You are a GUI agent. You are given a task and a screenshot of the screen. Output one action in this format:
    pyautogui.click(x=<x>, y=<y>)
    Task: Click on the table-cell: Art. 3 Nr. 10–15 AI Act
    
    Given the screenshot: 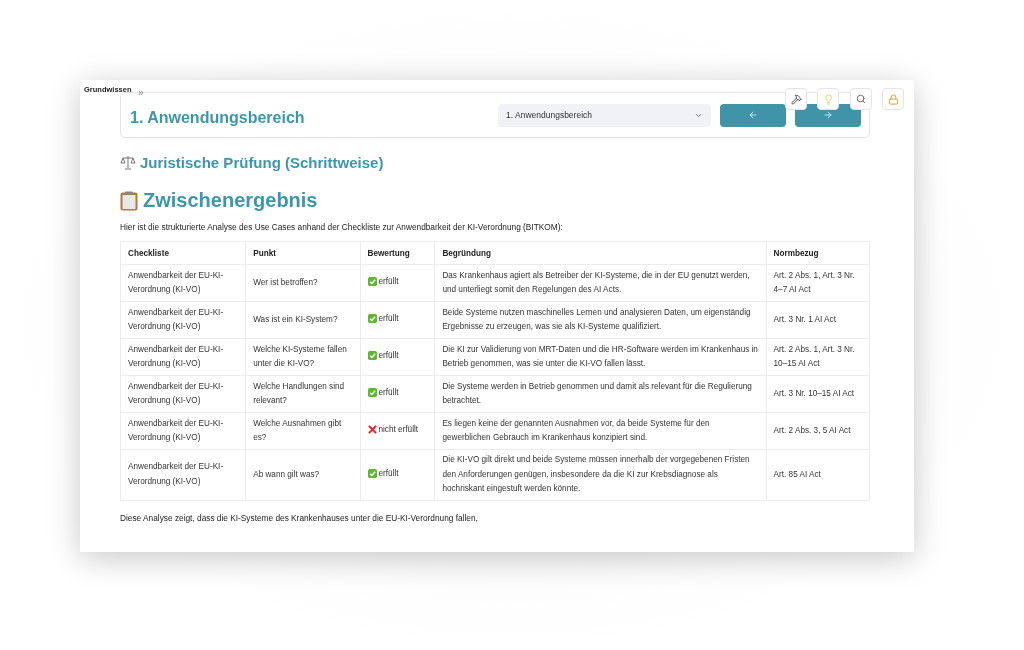 What is the action you would take?
    pyautogui.click(x=818, y=394)
    